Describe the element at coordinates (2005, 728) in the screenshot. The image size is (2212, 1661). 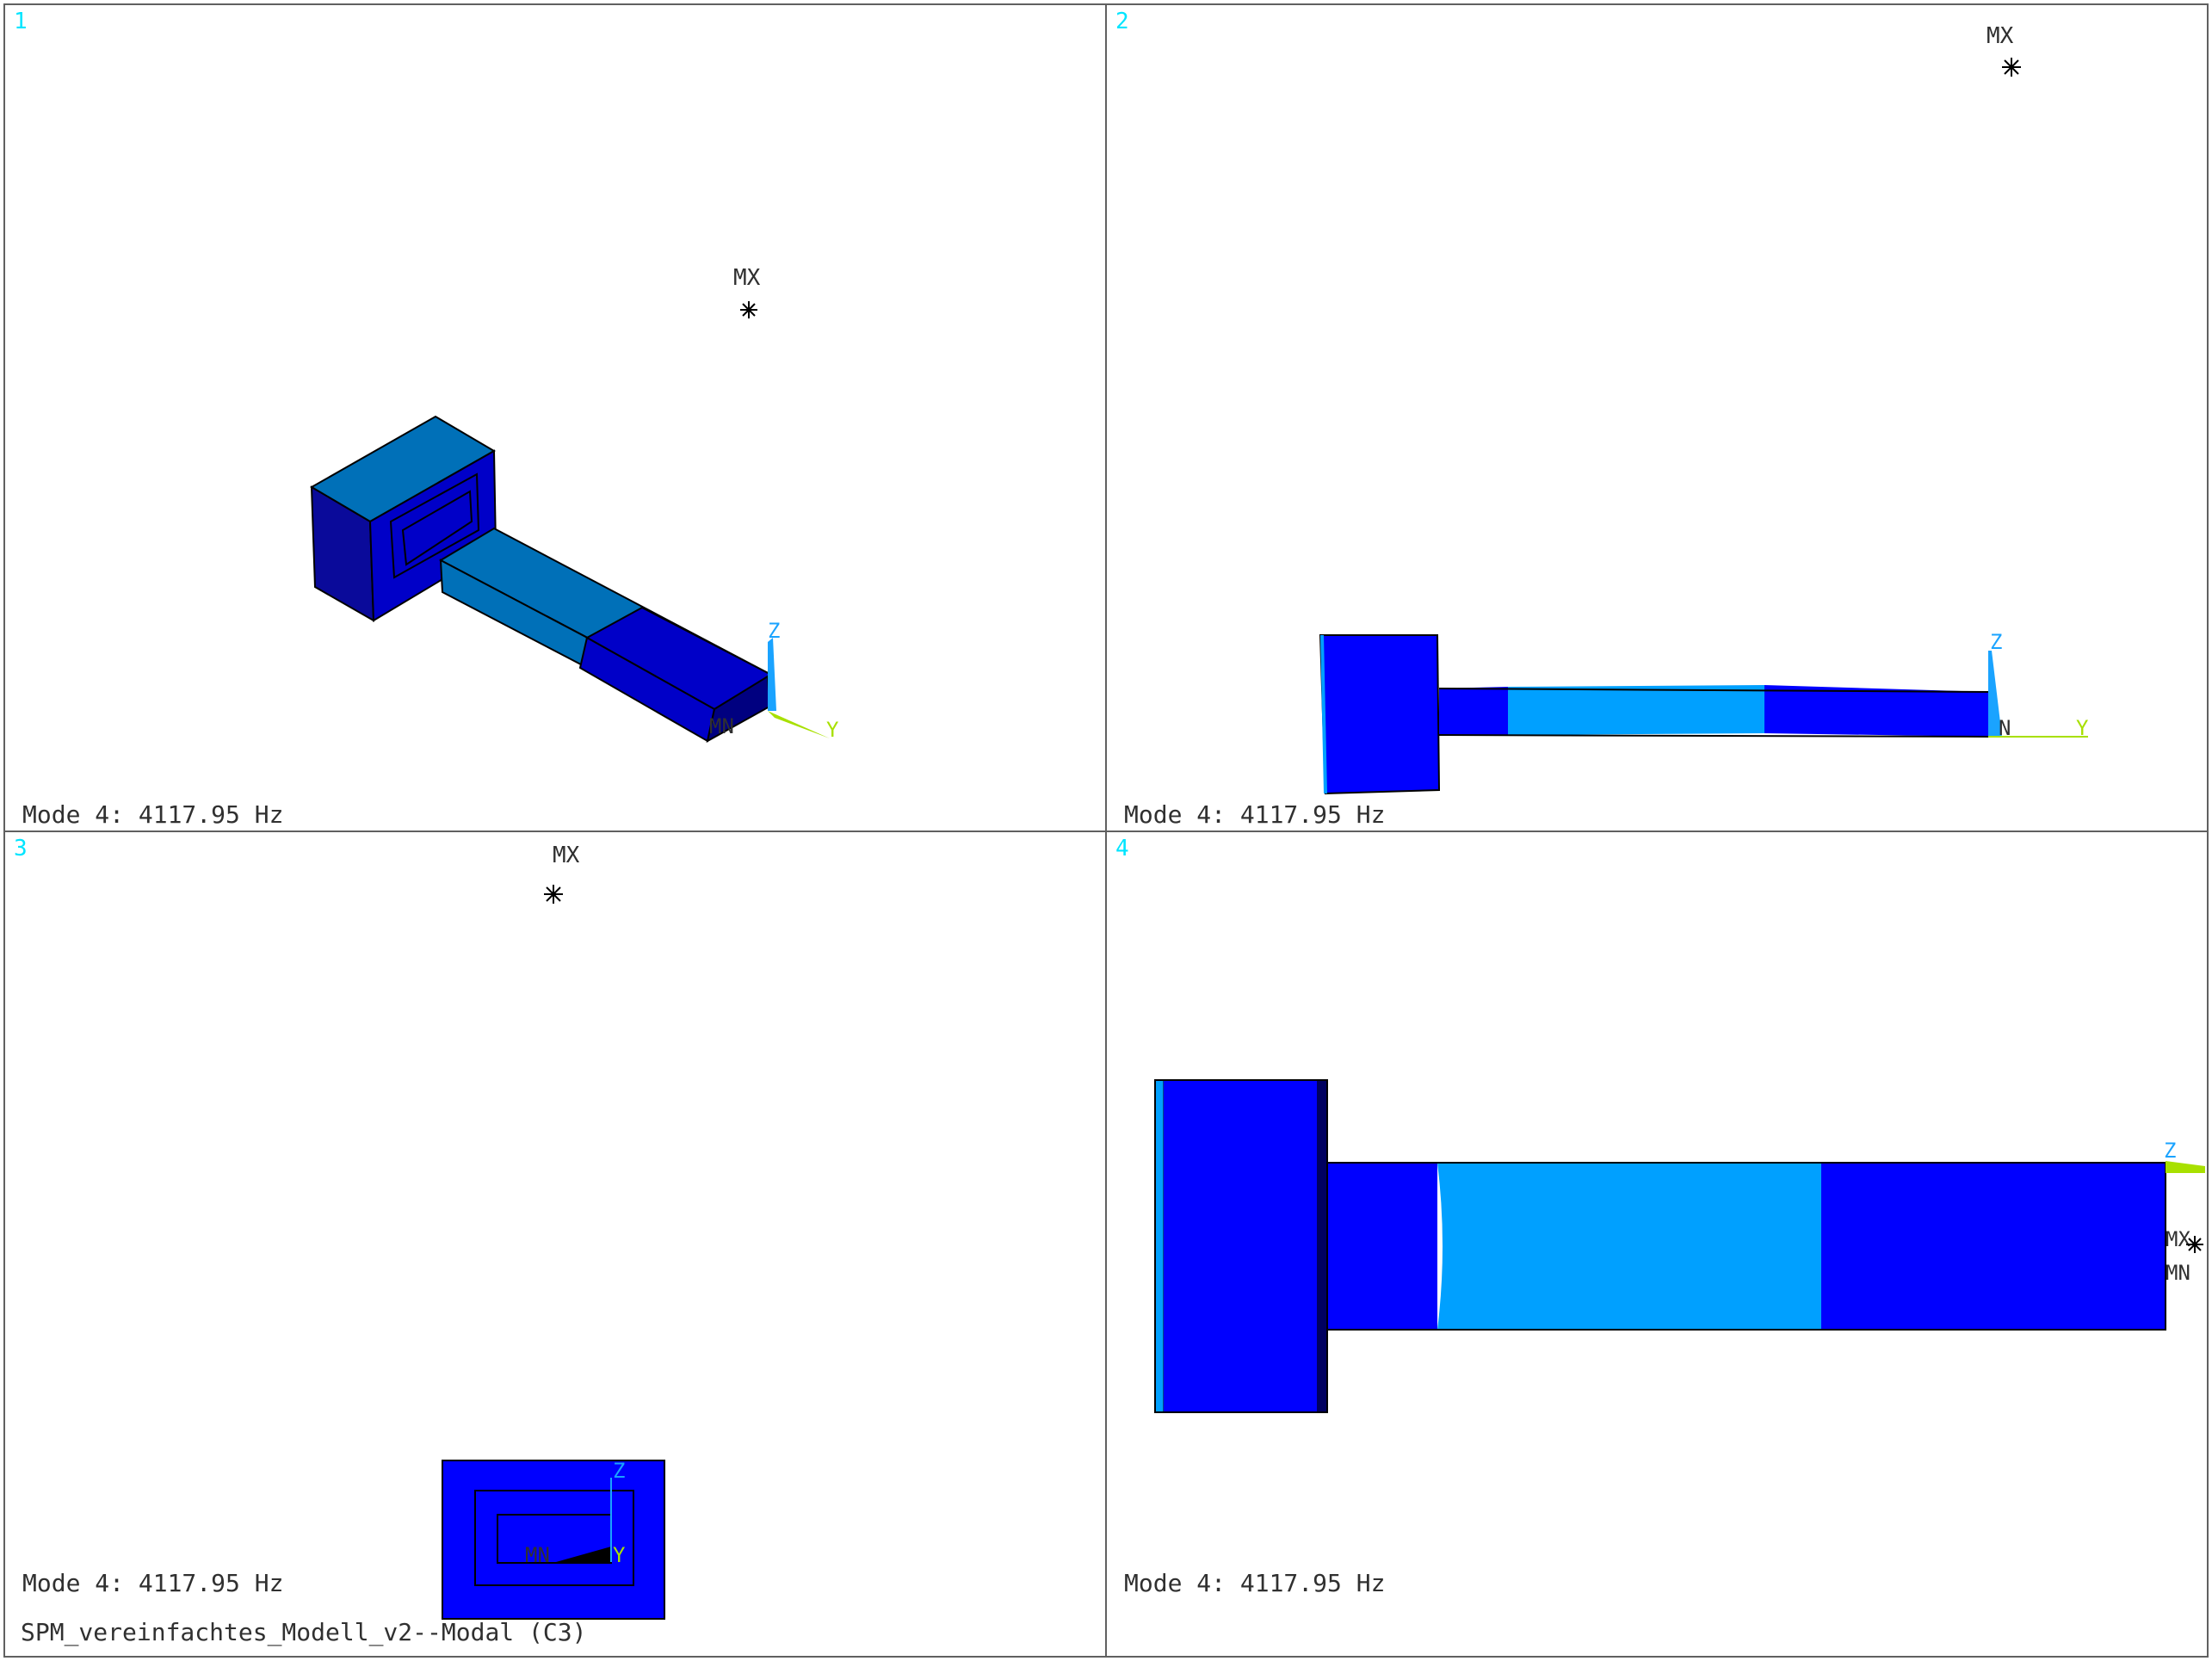
I see `min-label: N` at that location.